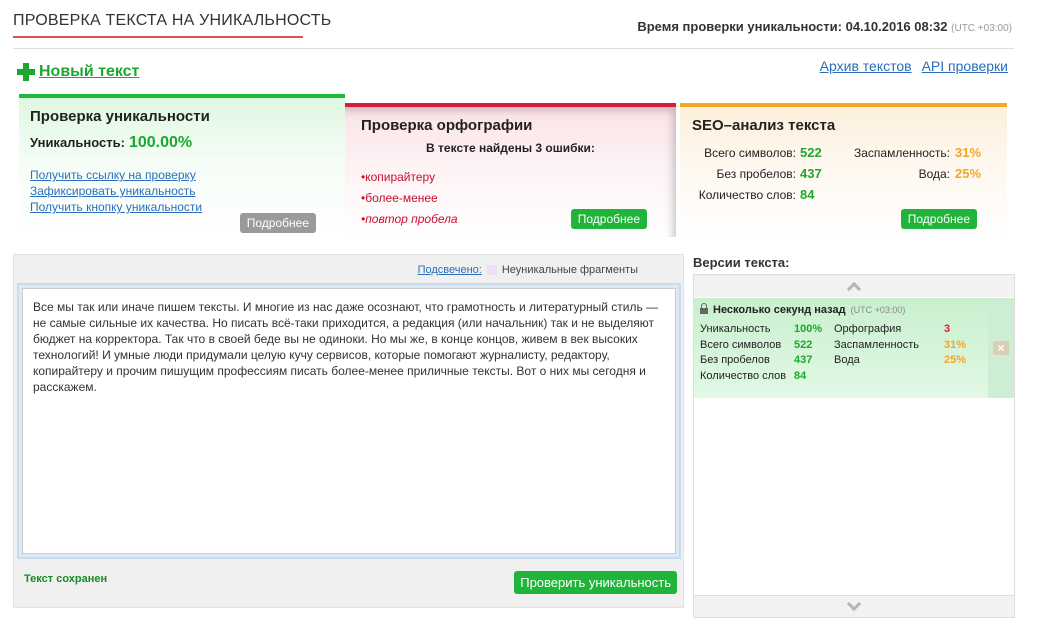 The width and height of the screenshot is (1052, 618). What do you see at coordinates (741, 262) in the screenshot?
I see `versions-title: Версии текста:` at bounding box center [741, 262].